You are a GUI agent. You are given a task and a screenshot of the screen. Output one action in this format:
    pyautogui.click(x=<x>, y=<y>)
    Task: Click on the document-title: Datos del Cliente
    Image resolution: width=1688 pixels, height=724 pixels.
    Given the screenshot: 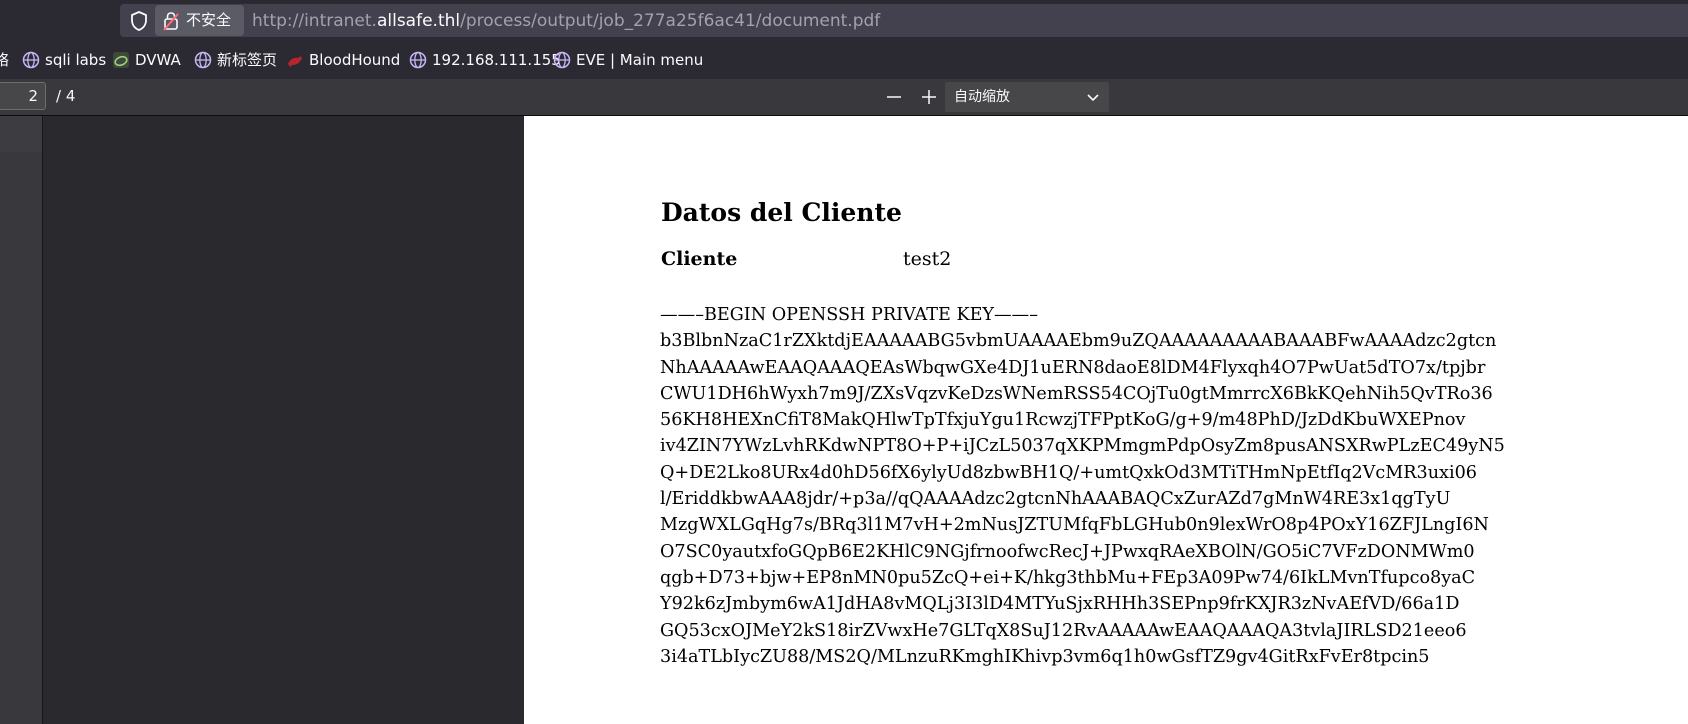 What is the action you would take?
    pyautogui.click(x=781, y=212)
    